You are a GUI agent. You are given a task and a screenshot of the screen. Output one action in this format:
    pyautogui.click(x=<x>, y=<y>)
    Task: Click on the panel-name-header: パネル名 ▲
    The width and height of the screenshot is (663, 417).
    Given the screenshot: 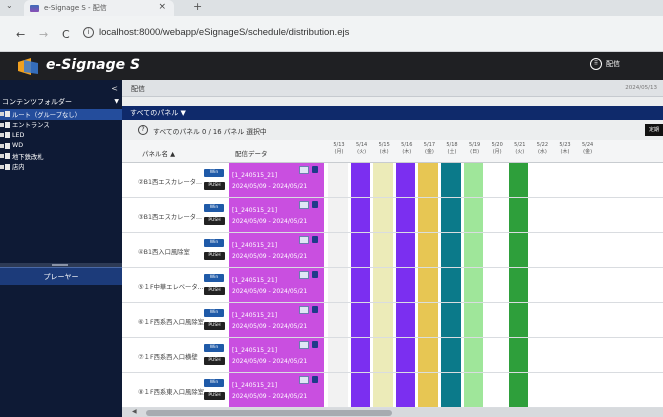 What is the action you would take?
    pyautogui.click(x=158, y=153)
    